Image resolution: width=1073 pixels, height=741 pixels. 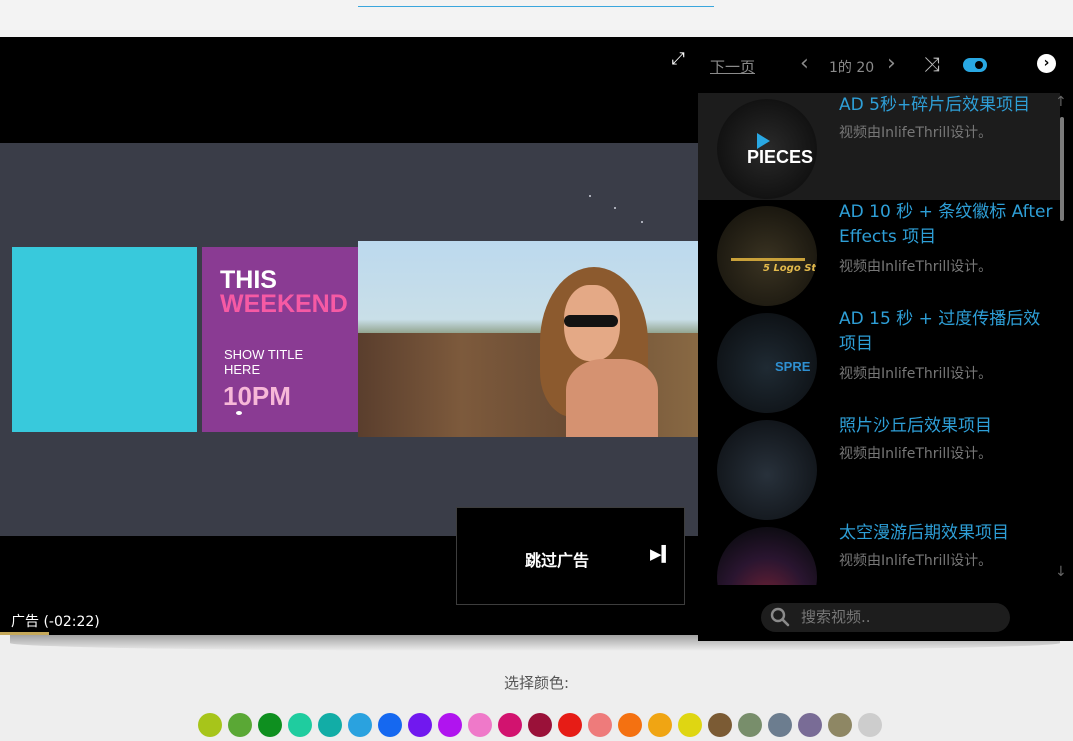 I want to click on skip-ad-button: 跳过广告 ▶▍, so click(x=570, y=556).